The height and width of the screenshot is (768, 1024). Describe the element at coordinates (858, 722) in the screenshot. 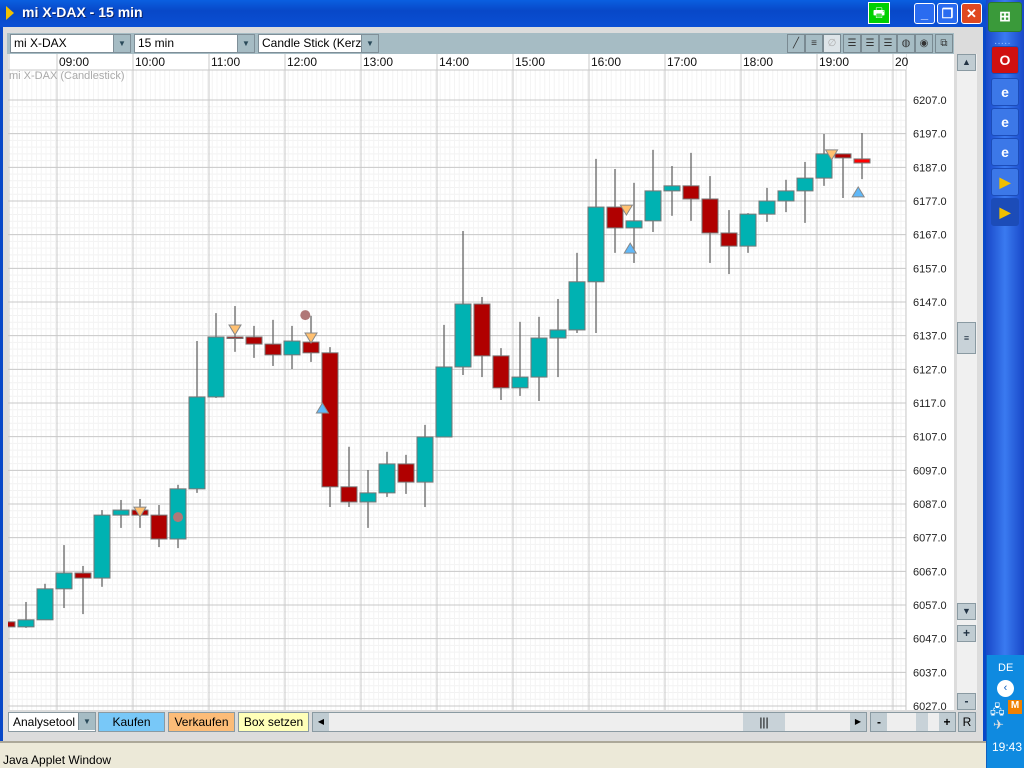

I see `scroll-right-button: ▶` at that location.